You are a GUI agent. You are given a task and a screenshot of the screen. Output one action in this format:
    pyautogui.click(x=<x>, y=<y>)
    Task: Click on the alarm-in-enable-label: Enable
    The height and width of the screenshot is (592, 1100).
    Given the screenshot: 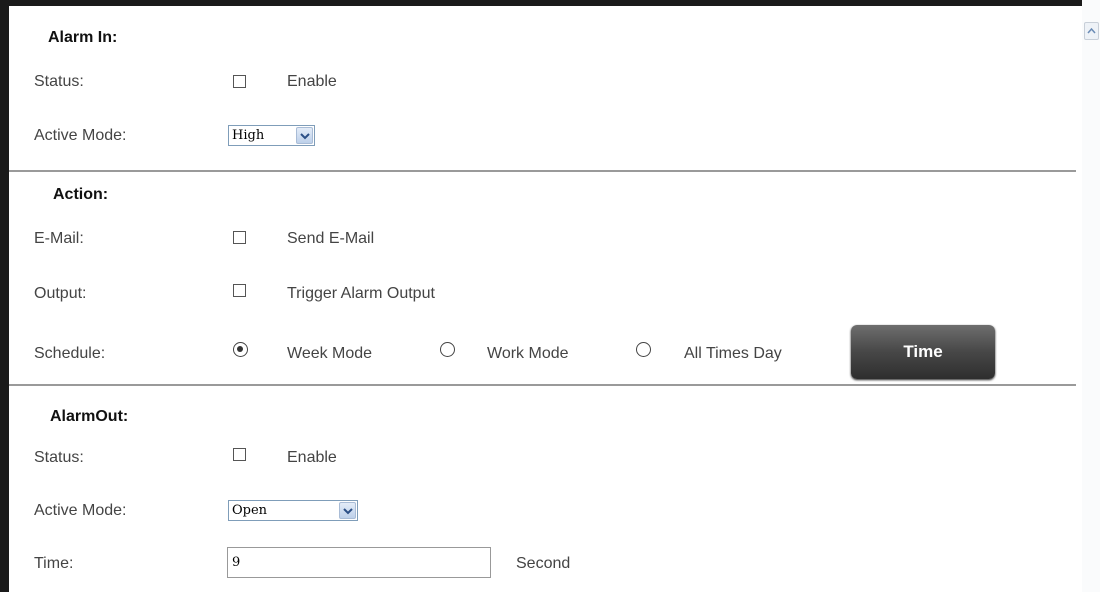 What is the action you would take?
    pyautogui.click(x=312, y=81)
    